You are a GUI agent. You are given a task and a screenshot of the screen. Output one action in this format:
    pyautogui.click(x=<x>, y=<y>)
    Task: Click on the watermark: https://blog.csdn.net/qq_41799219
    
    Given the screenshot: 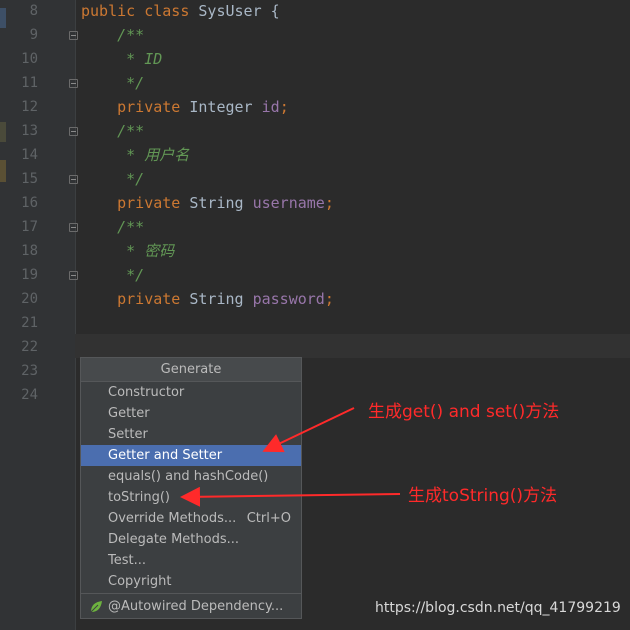 What is the action you would take?
    pyautogui.click(x=498, y=608)
    